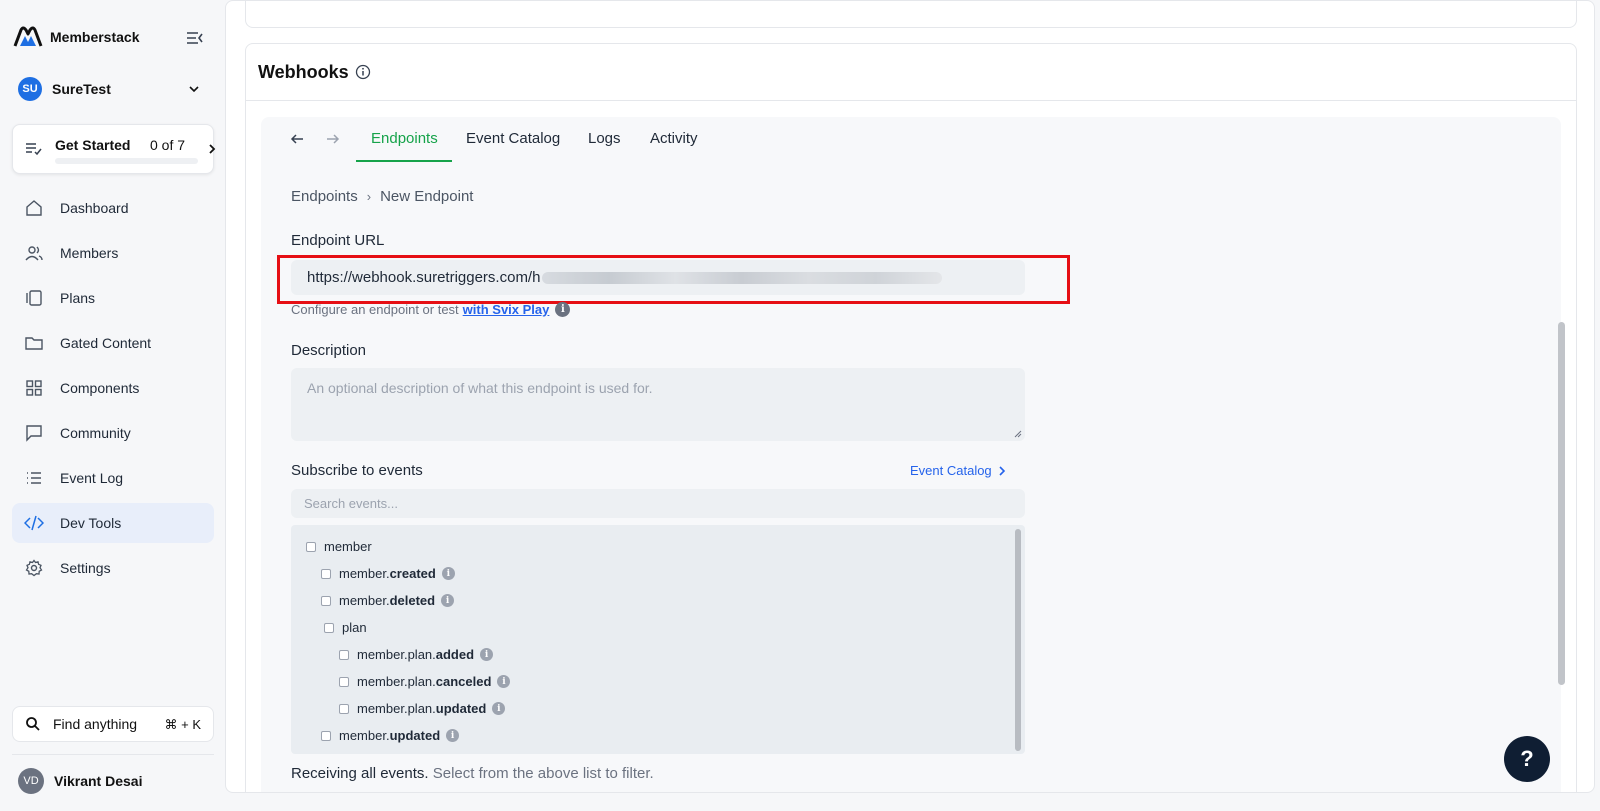  I want to click on sidebar-item-dev-tools: Dev Tools, so click(113, 523).